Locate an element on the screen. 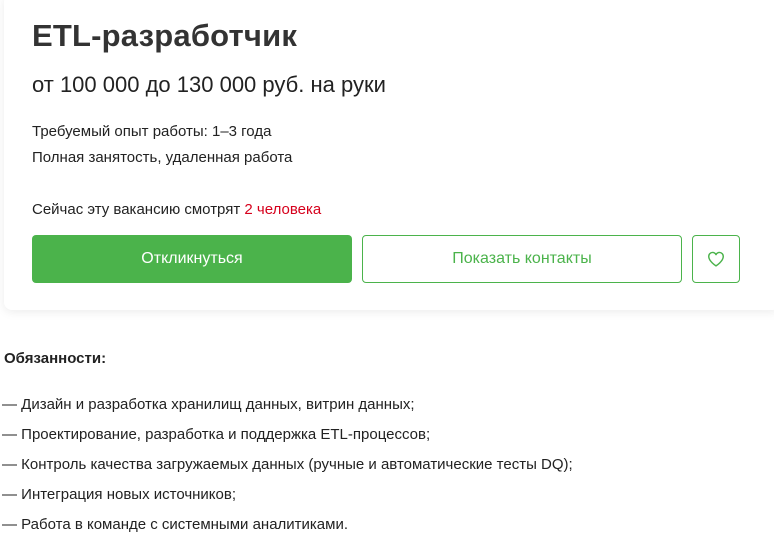 This screenshot has height=546, width=774. duty-item: — Интеграция новых источников; is located at coordinates (119, 494).